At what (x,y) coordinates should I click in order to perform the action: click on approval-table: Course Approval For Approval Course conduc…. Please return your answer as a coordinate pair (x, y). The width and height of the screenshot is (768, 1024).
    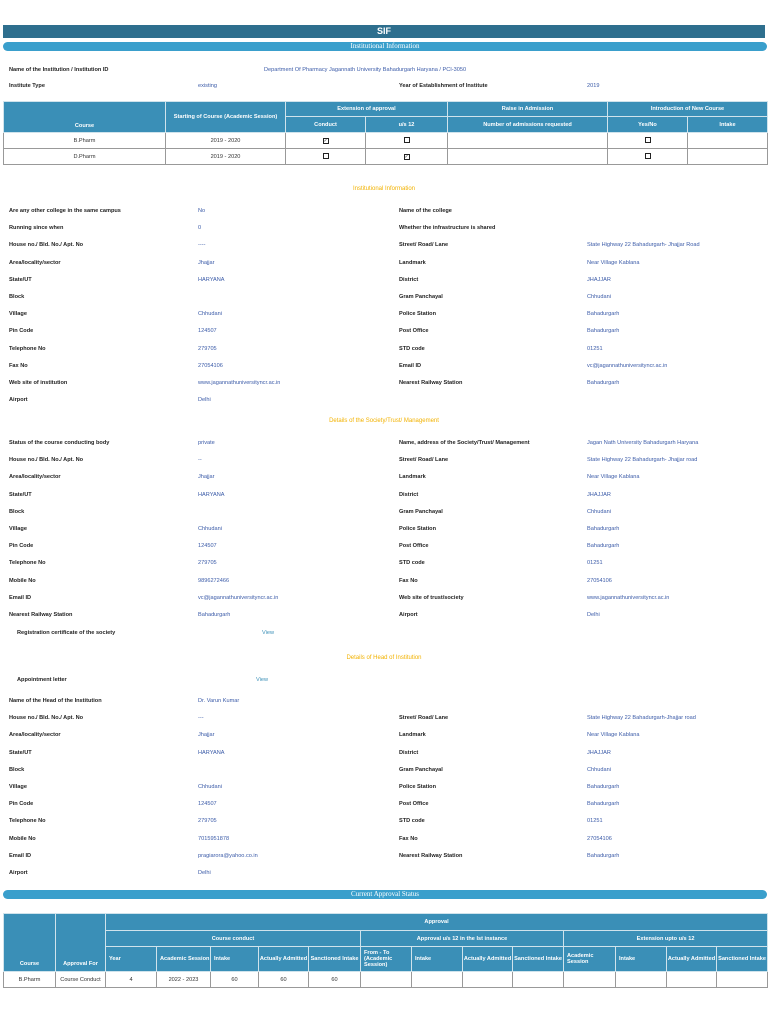
    Looking at the image, I should click on (385, 950).